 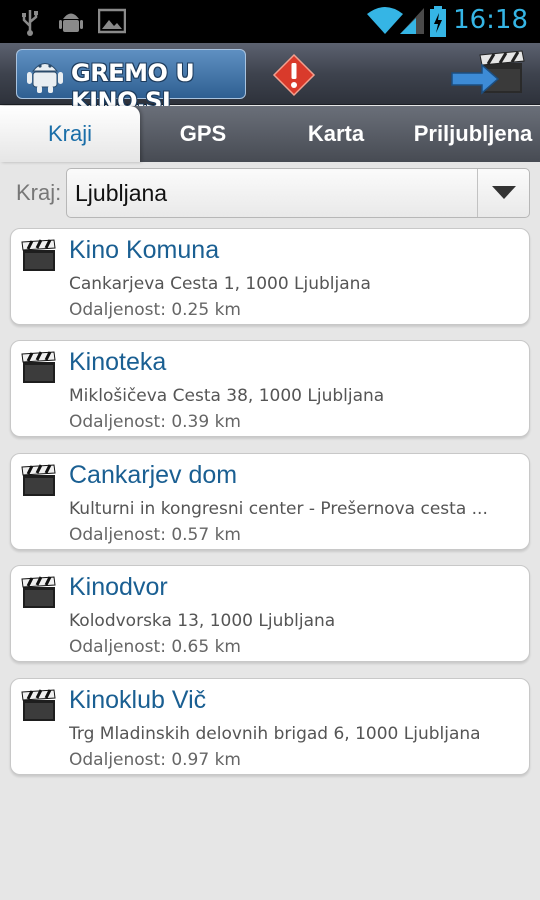 What do you see at coordinates (131, 82) in the screenshot?
I see `app-logo: GREMO U KINO.SI` at bounding box center [131, 82].